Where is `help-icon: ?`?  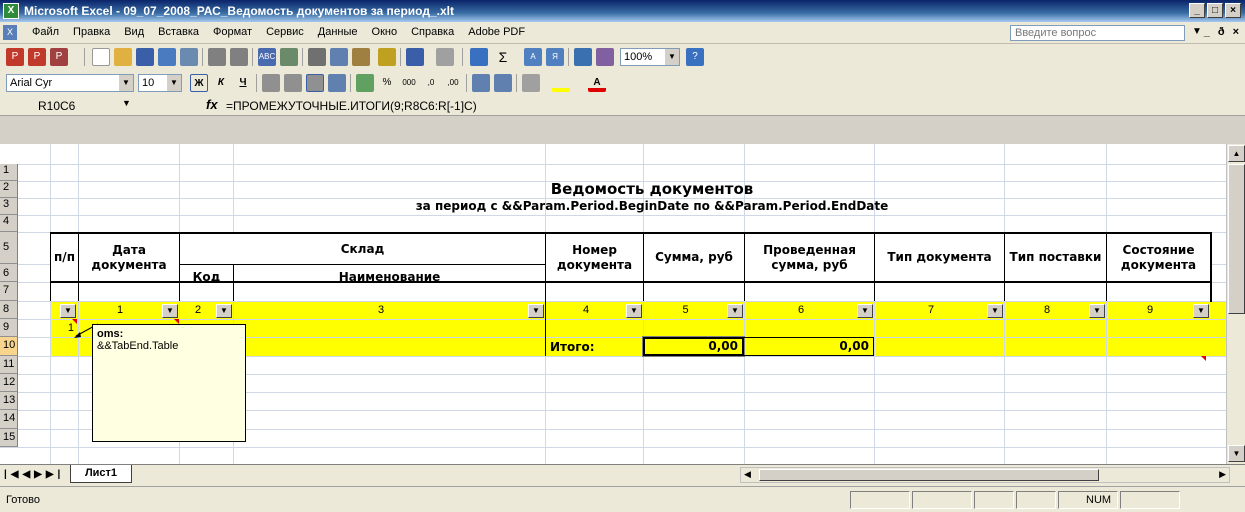
help-icon: ? is located at coordinates (695, 57).